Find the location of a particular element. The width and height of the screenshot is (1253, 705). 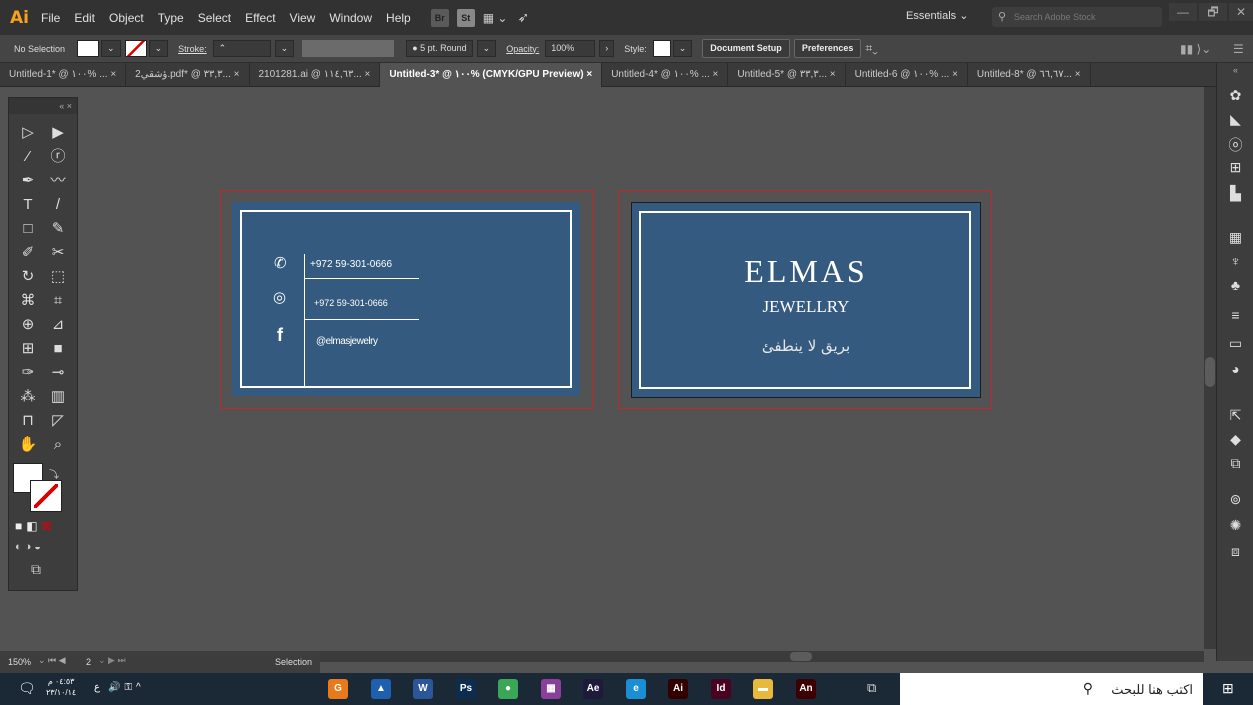

paintbrush-tool-icon: ✎ is located at coordinates (58, 229).